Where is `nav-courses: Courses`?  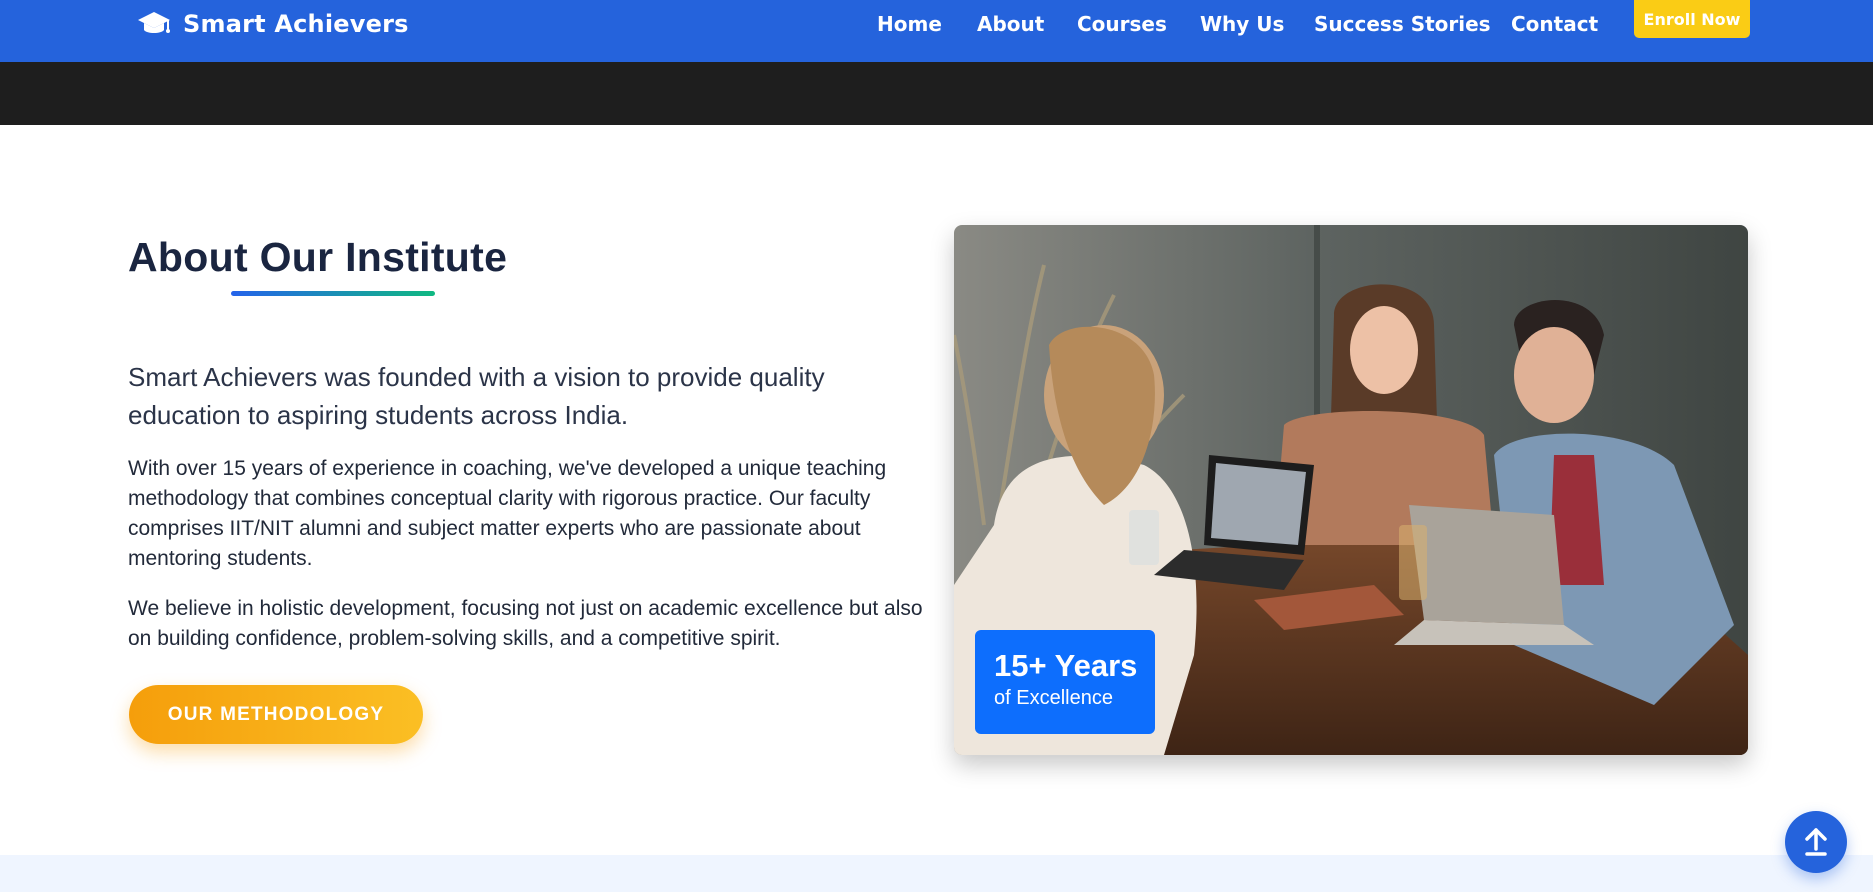
nav-courses: Courses is located at coordinates (1122, 24).